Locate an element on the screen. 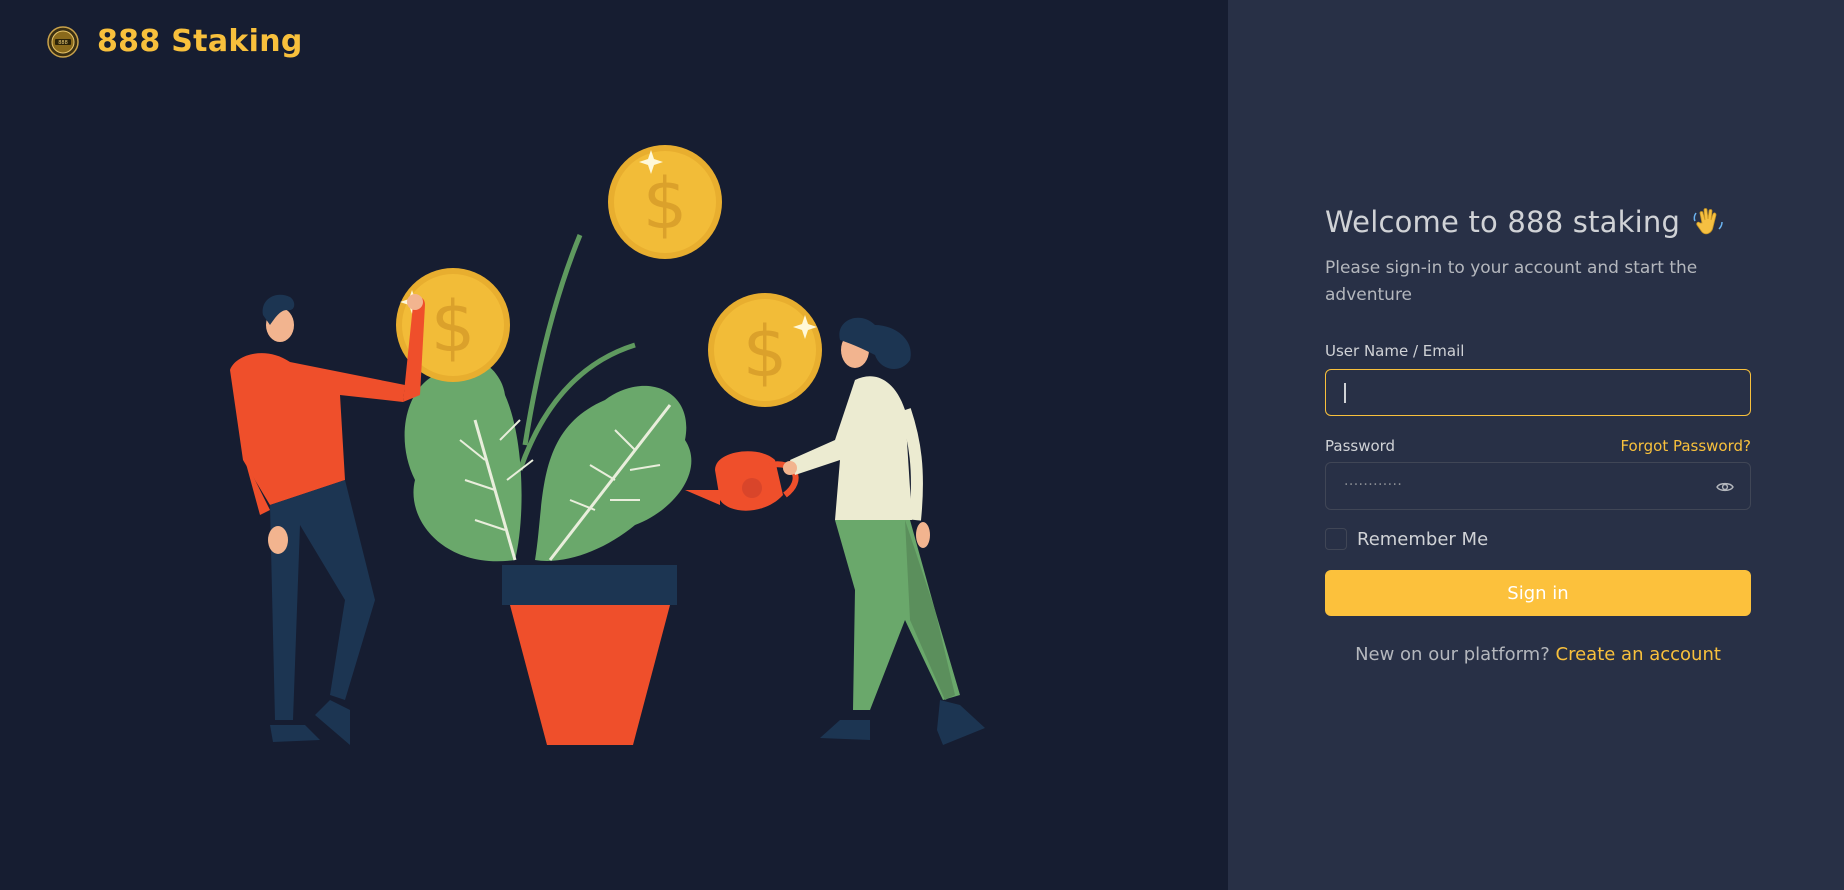  sign-in-button: Sign in is located at coordinates (1538, 593).